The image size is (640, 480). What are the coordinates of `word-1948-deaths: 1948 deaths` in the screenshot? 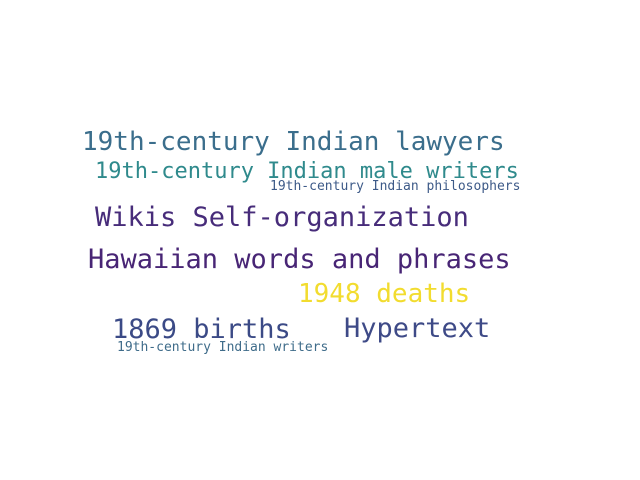 It's located at (384, 294).